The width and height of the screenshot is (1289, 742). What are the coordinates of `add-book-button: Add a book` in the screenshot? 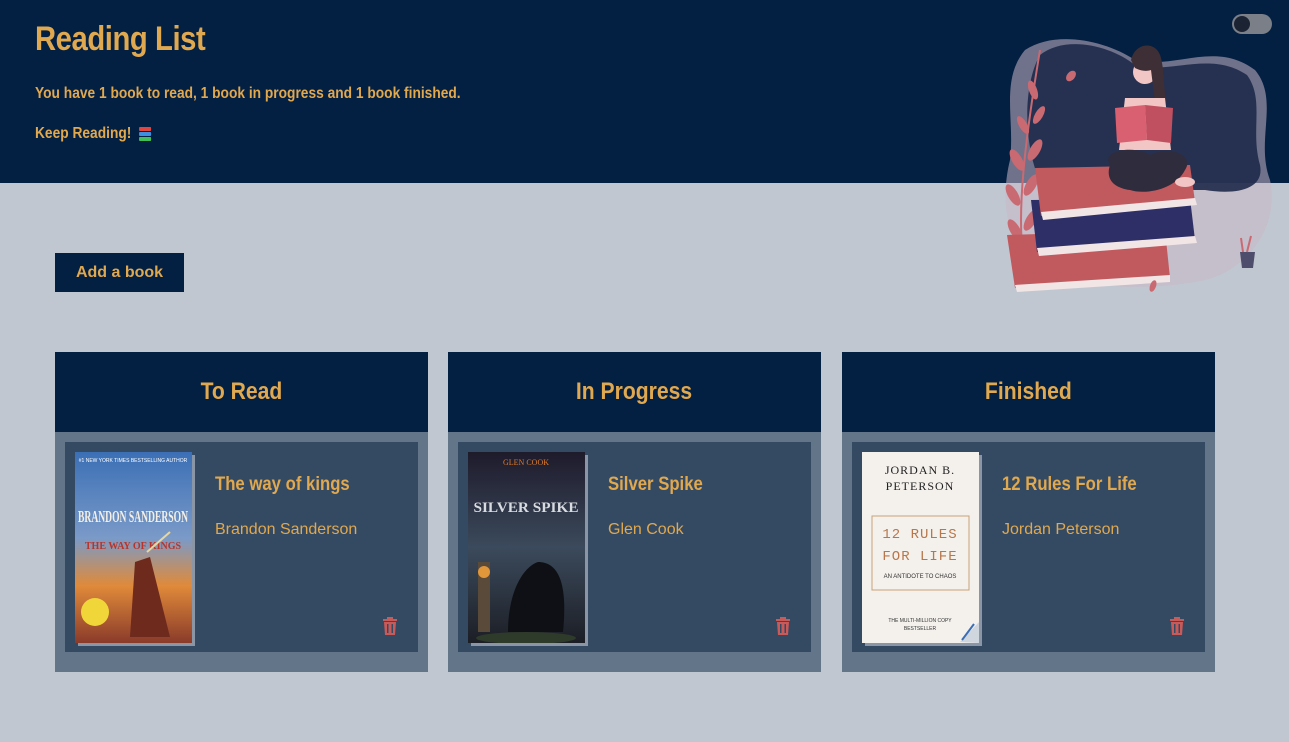 It's located at (119, 272).